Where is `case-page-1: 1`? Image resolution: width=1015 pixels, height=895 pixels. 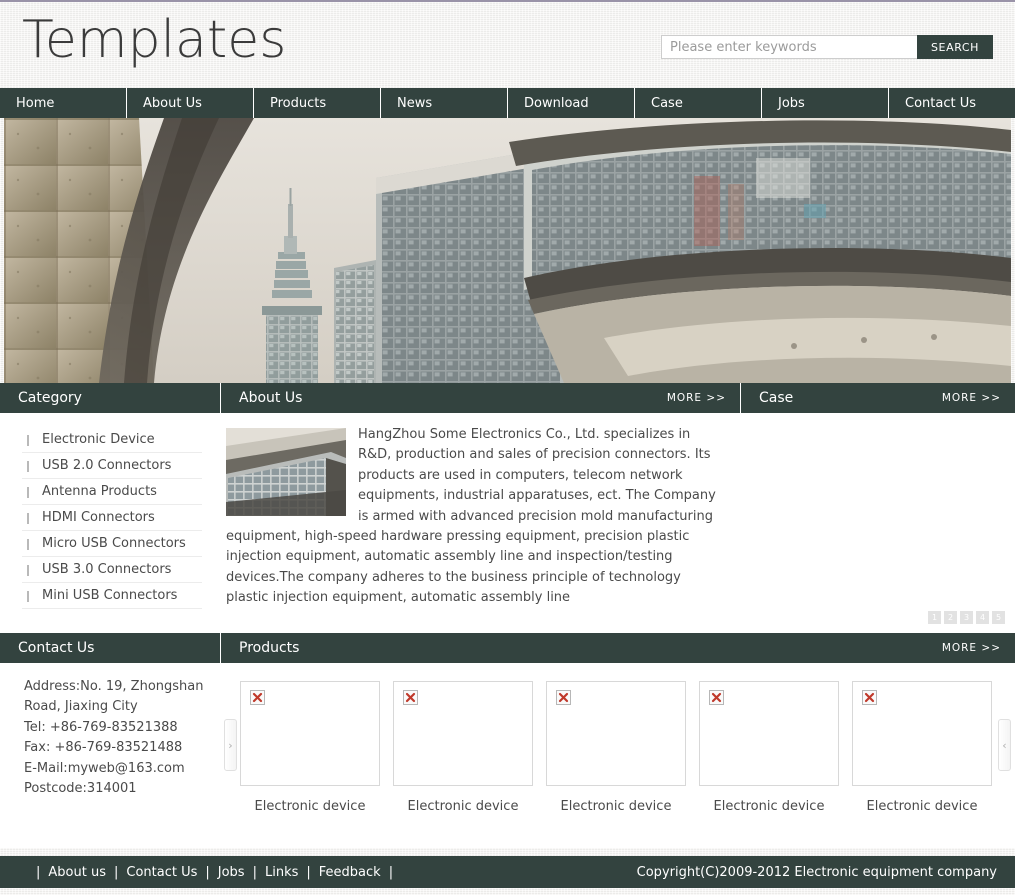 case-page-1: 1 is located at coordinates (934, 617).